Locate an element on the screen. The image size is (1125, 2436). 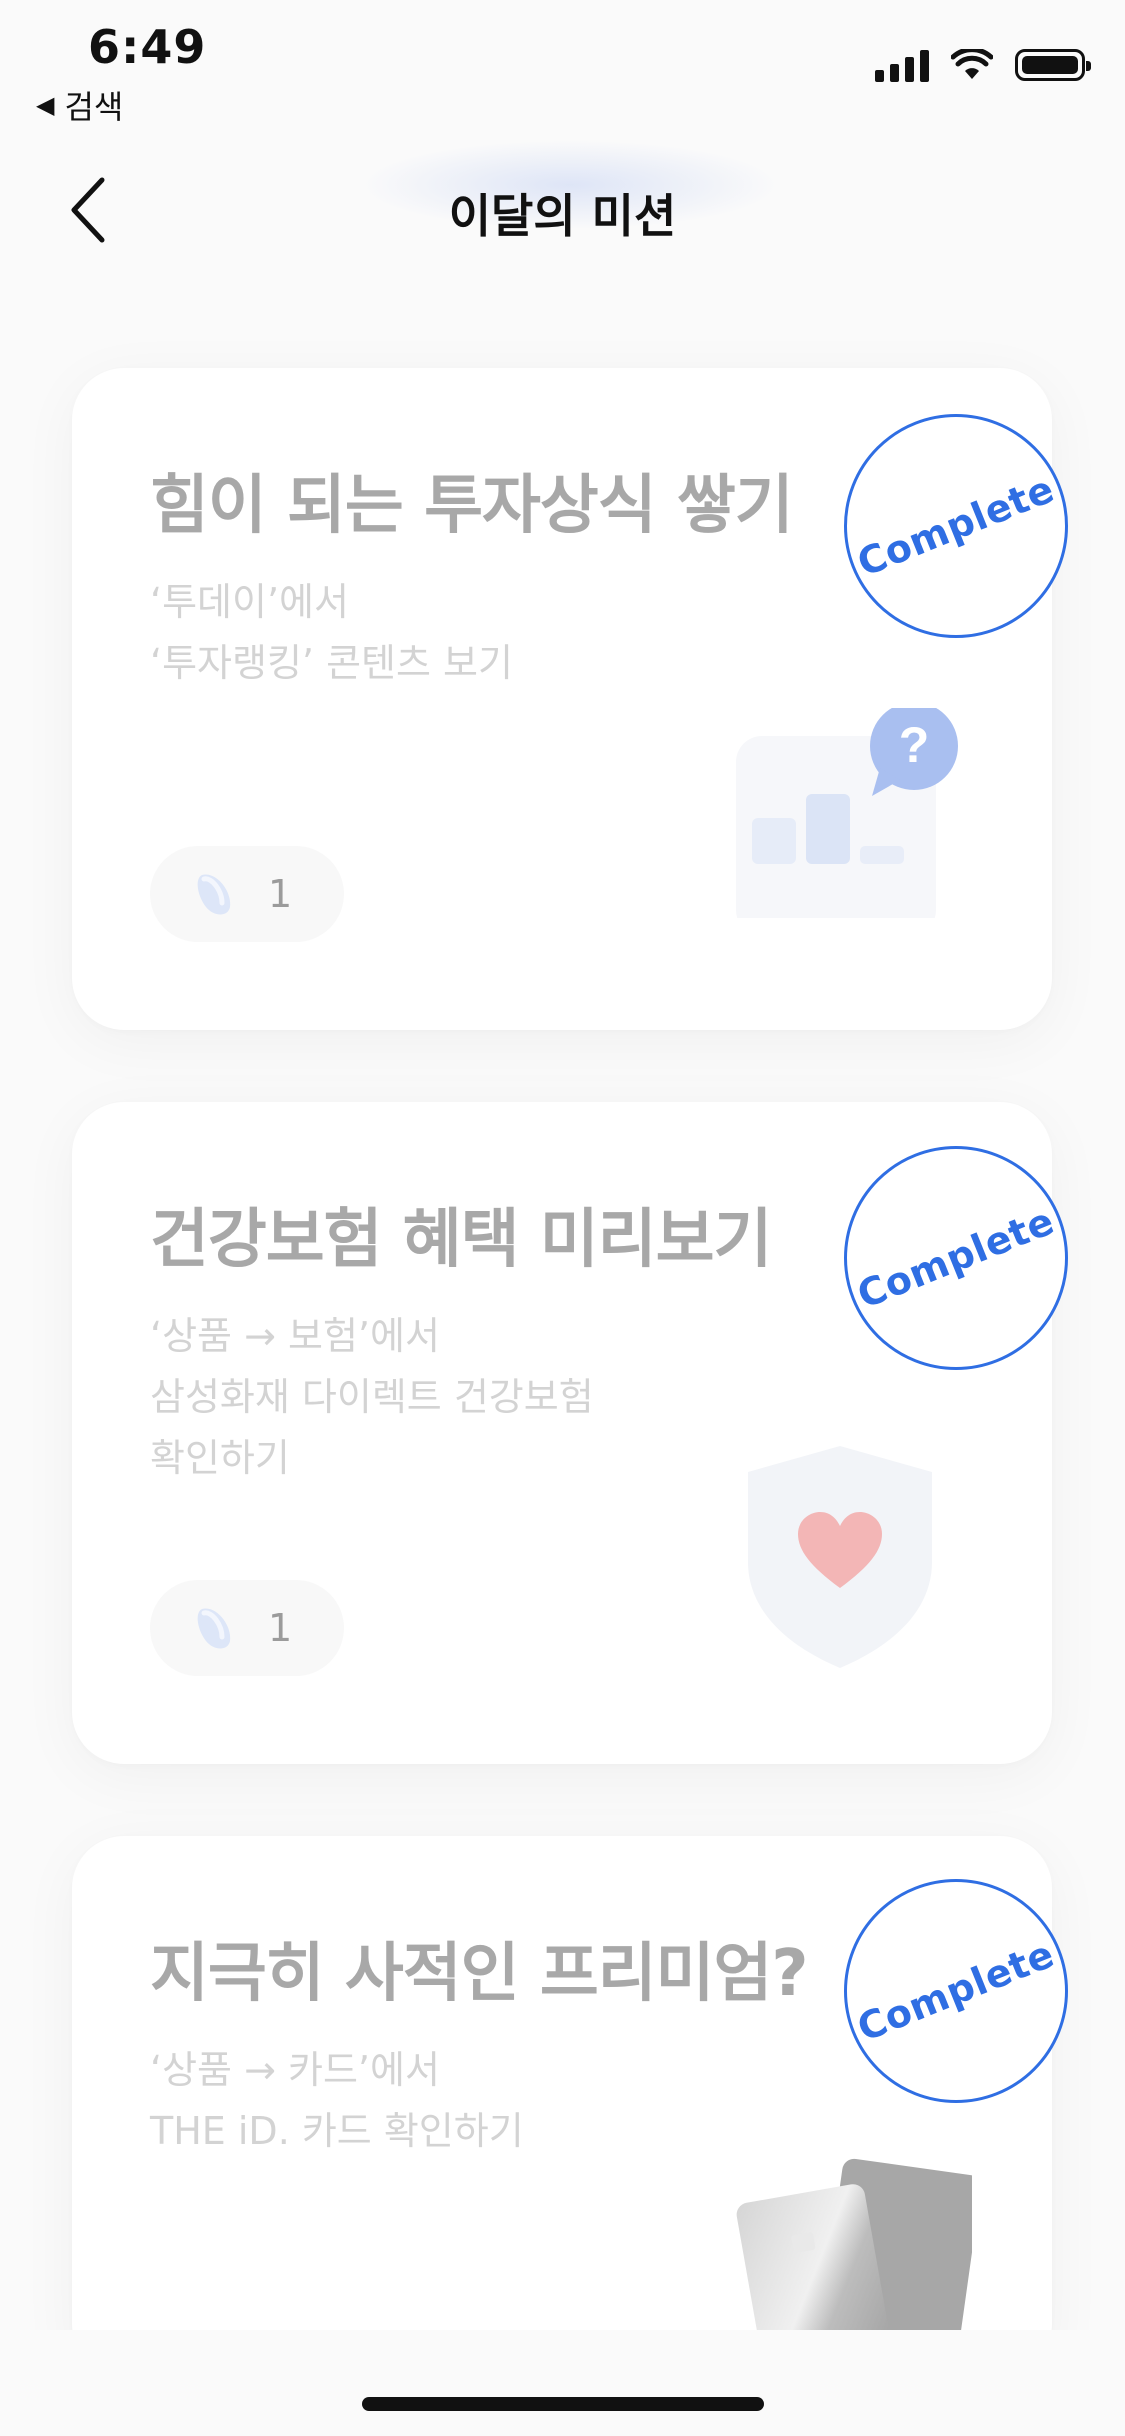
mission-desc-line: ‘상품 → 보험’에서 is located at coordinates (295, 1336).